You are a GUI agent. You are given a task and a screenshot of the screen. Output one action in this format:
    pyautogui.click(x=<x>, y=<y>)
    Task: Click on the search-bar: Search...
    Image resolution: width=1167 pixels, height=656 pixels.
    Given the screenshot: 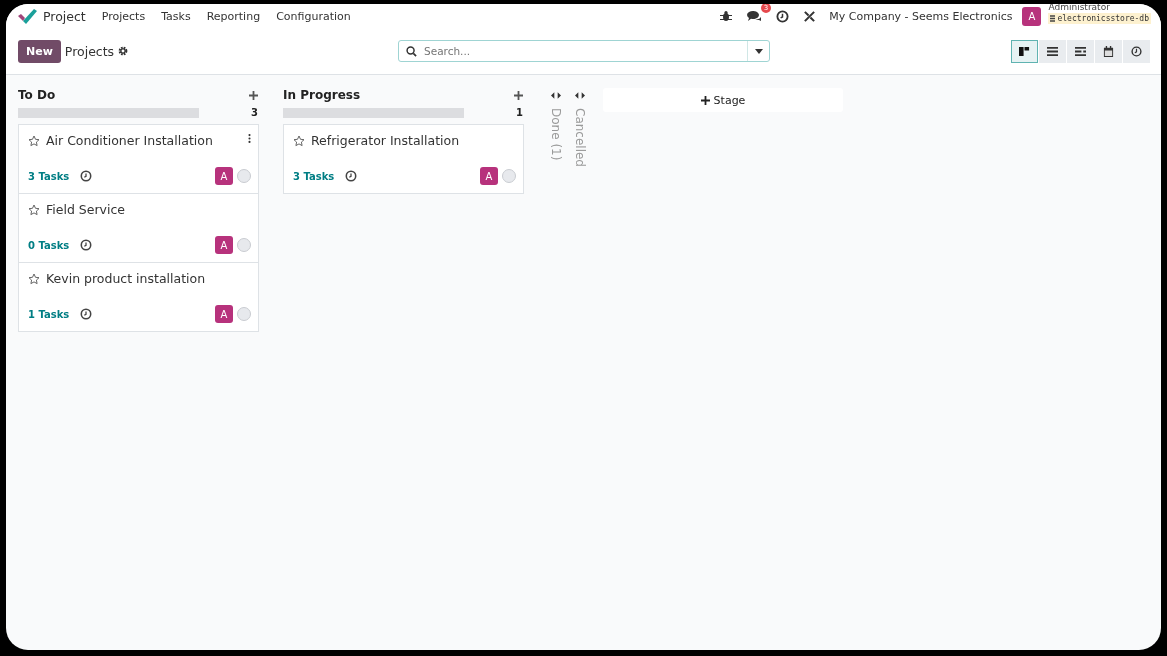 What is the action you would take?
    pyautogui.click(x=584, y=51)
    